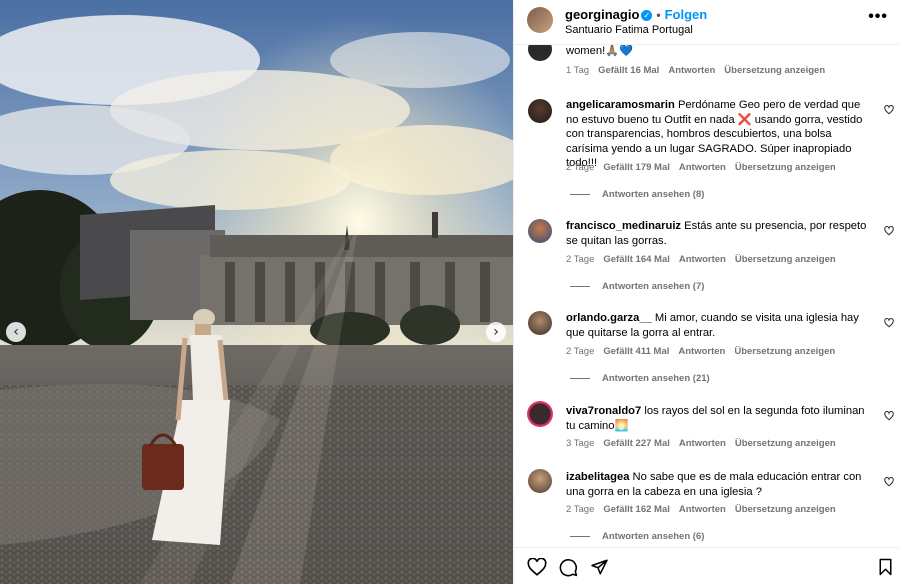 The height and width of the screenshot is (585, 900). Describe the element at coordinates (568, 567) in the screenshot. I see `comment-icon` at that location.